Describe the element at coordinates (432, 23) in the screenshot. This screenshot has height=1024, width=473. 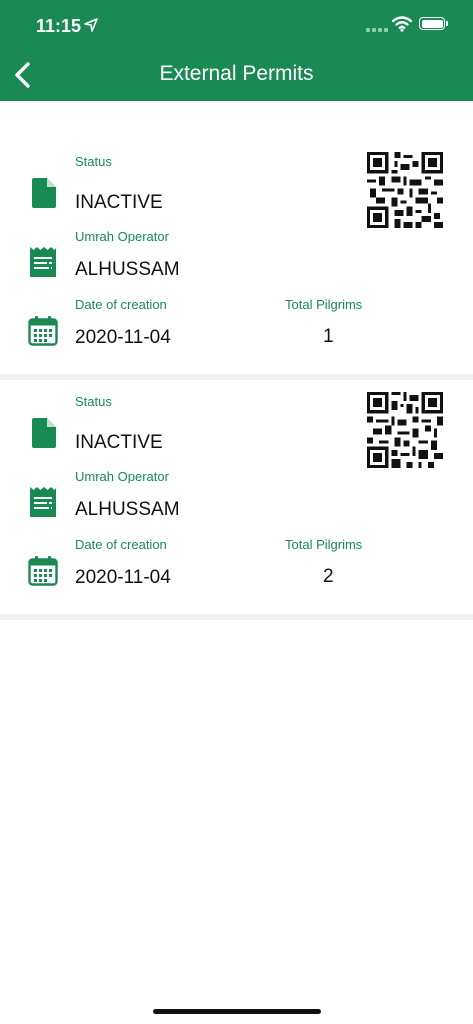
I see `battery-icon` at that location.